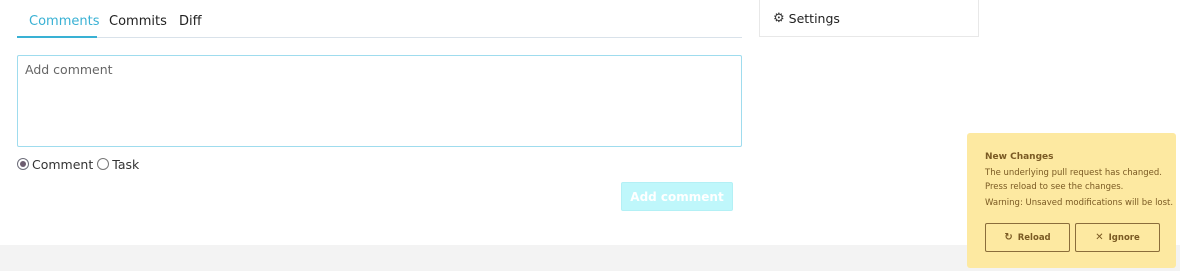  I want to click on notification-message-line1: The underlying pull request has changed., so click(1073, 173).